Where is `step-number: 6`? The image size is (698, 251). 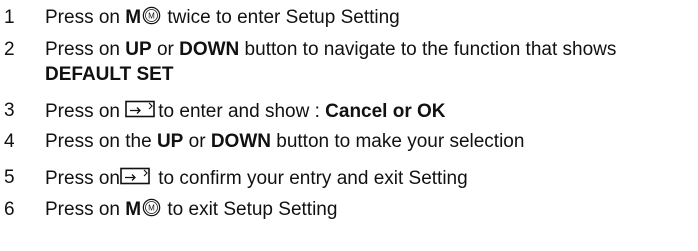
step-number: 6 is located at coordinates (9, 209).